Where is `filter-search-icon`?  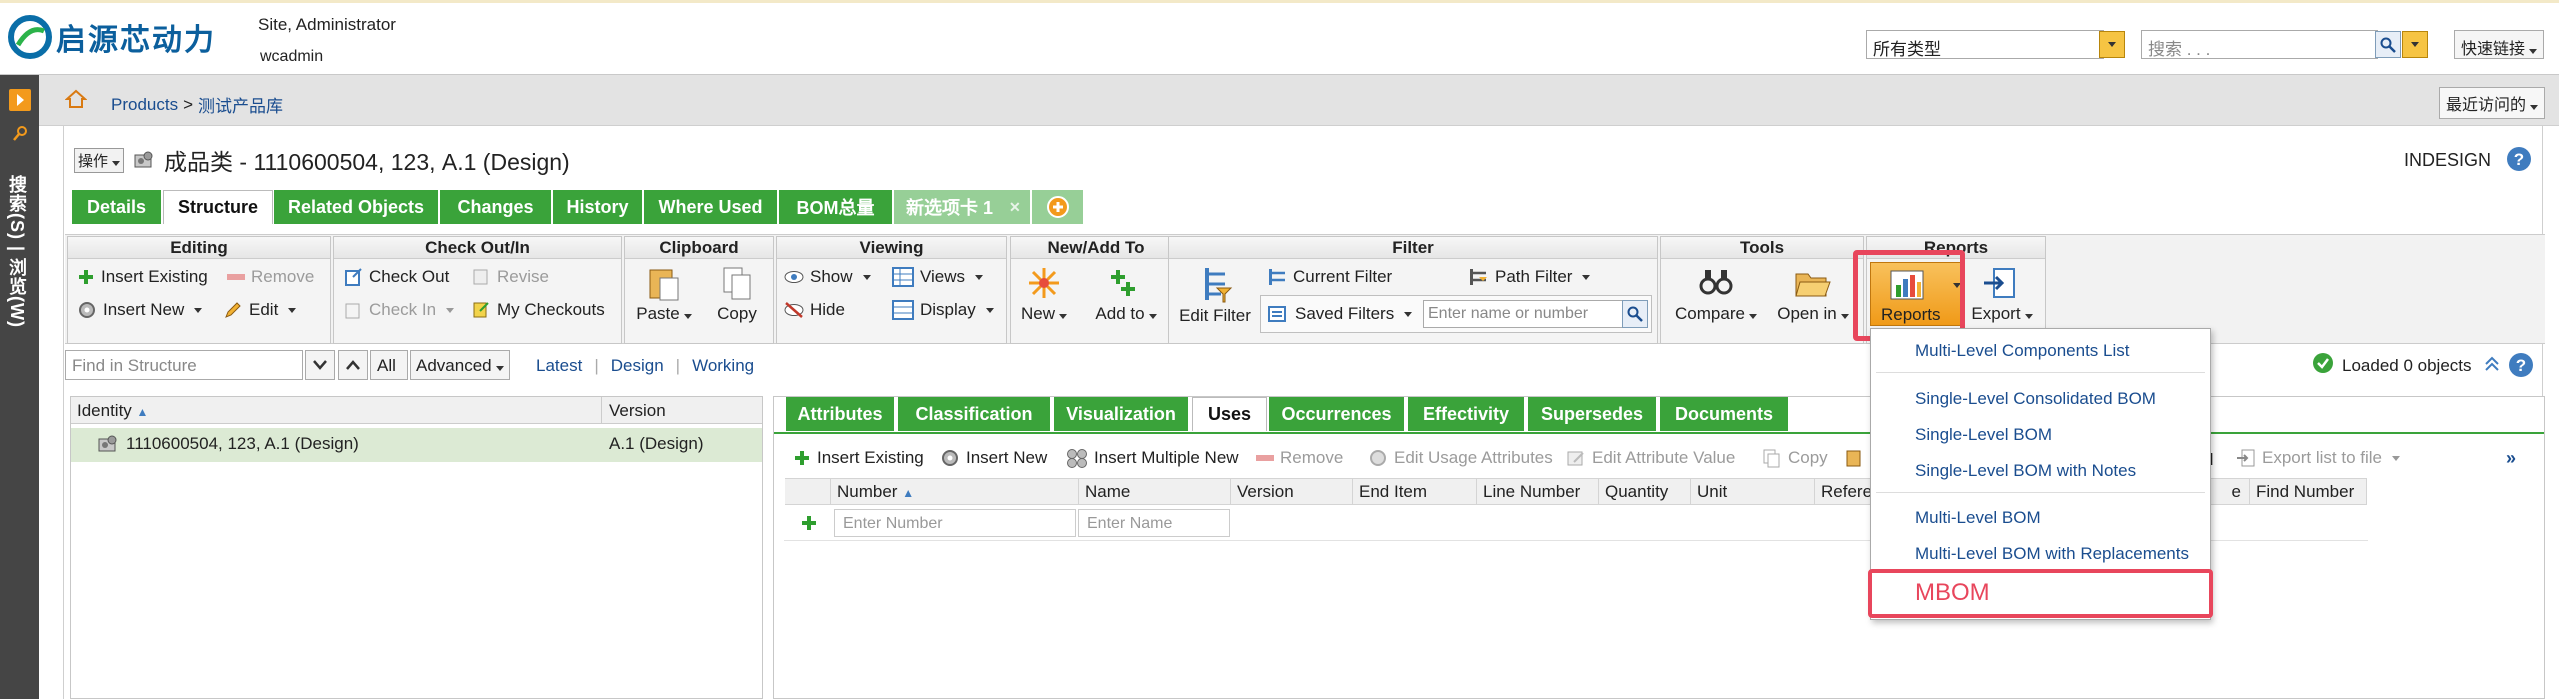
filter-search-icon is located at coordinates (1635, 314).